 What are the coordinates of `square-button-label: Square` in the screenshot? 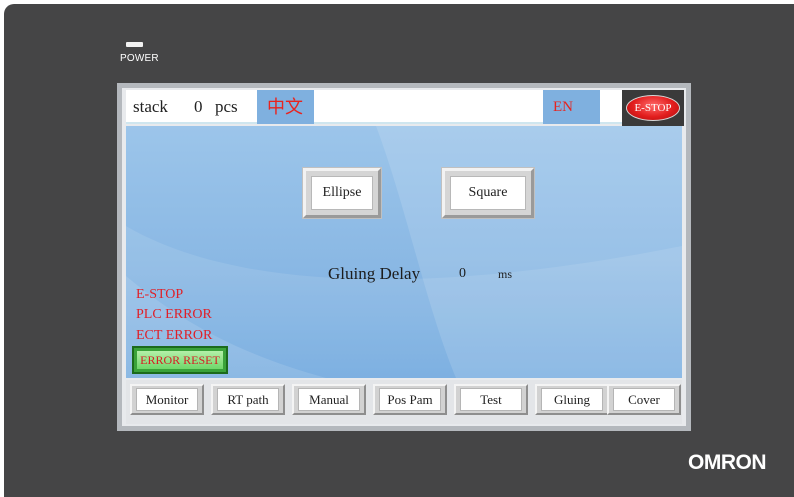 It's located at (488, 193).